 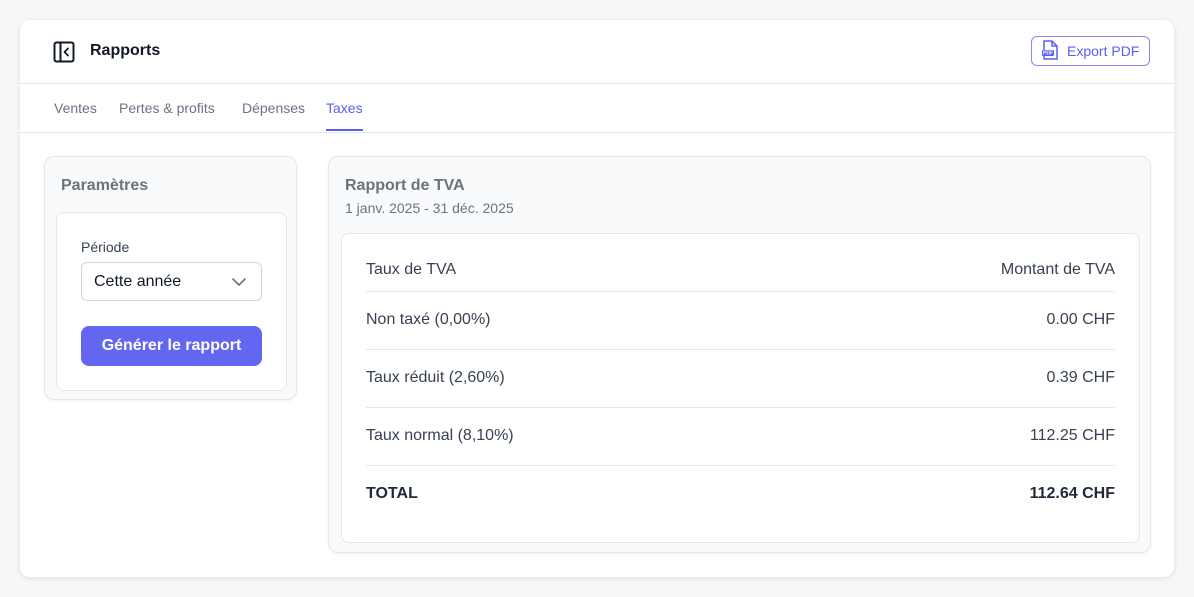 I want to click on period-select: Cette année, so click(x=171, y=281).